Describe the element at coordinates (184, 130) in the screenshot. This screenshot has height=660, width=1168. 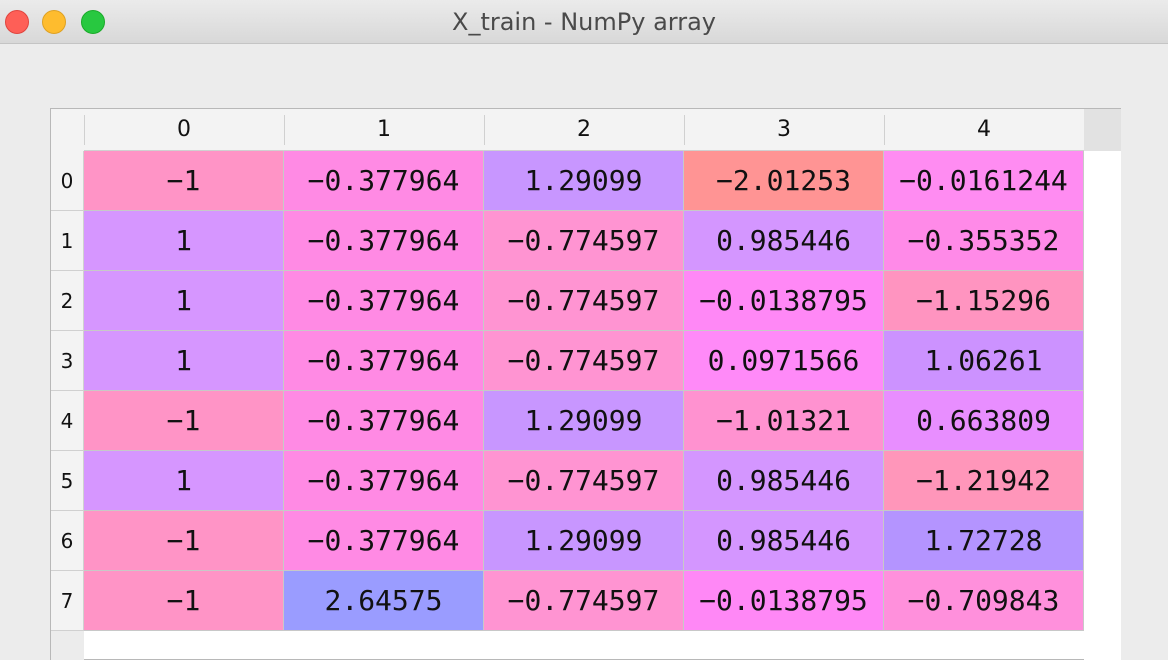
I see `column-header-0: 0` at that location.